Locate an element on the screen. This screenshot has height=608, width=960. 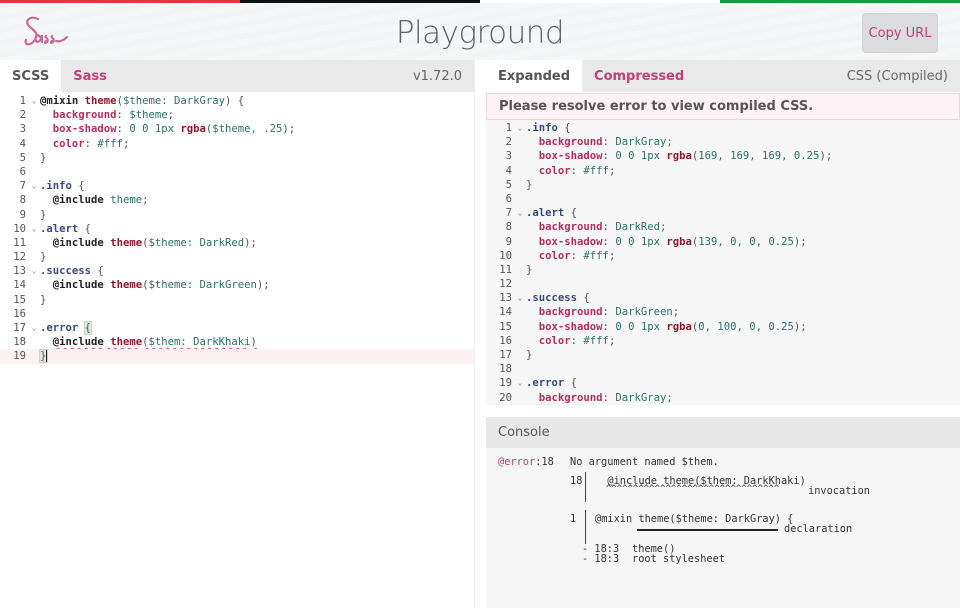
tab-sass: Sass is located at coordinates (90, 76).